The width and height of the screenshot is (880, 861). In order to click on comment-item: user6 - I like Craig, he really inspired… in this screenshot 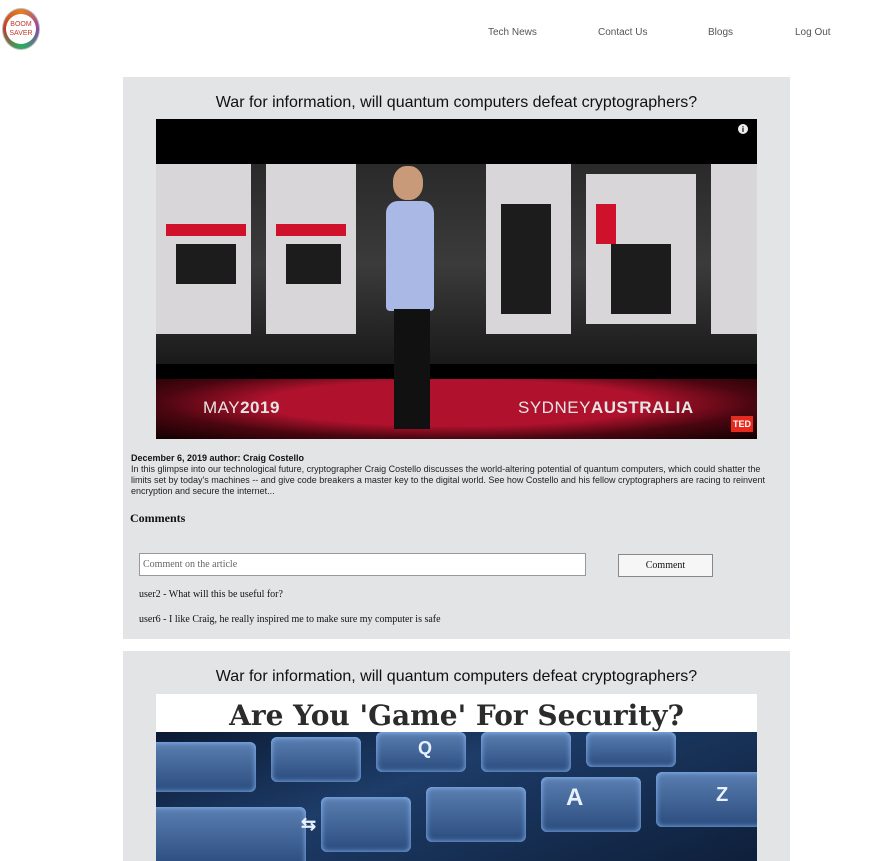, I will do `click(290, 619)`.